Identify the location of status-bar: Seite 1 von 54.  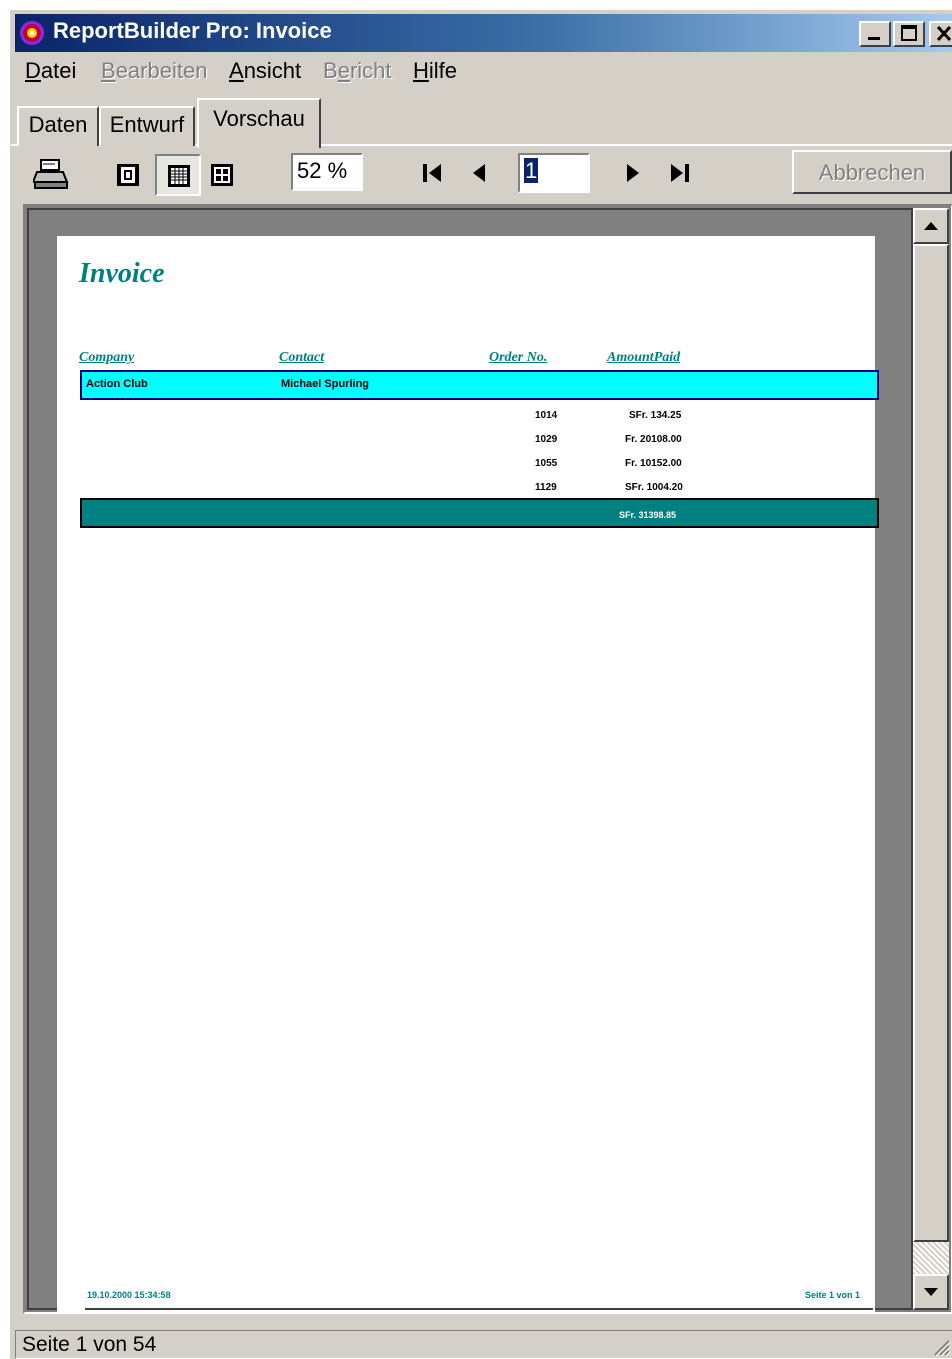
(481, 1343).